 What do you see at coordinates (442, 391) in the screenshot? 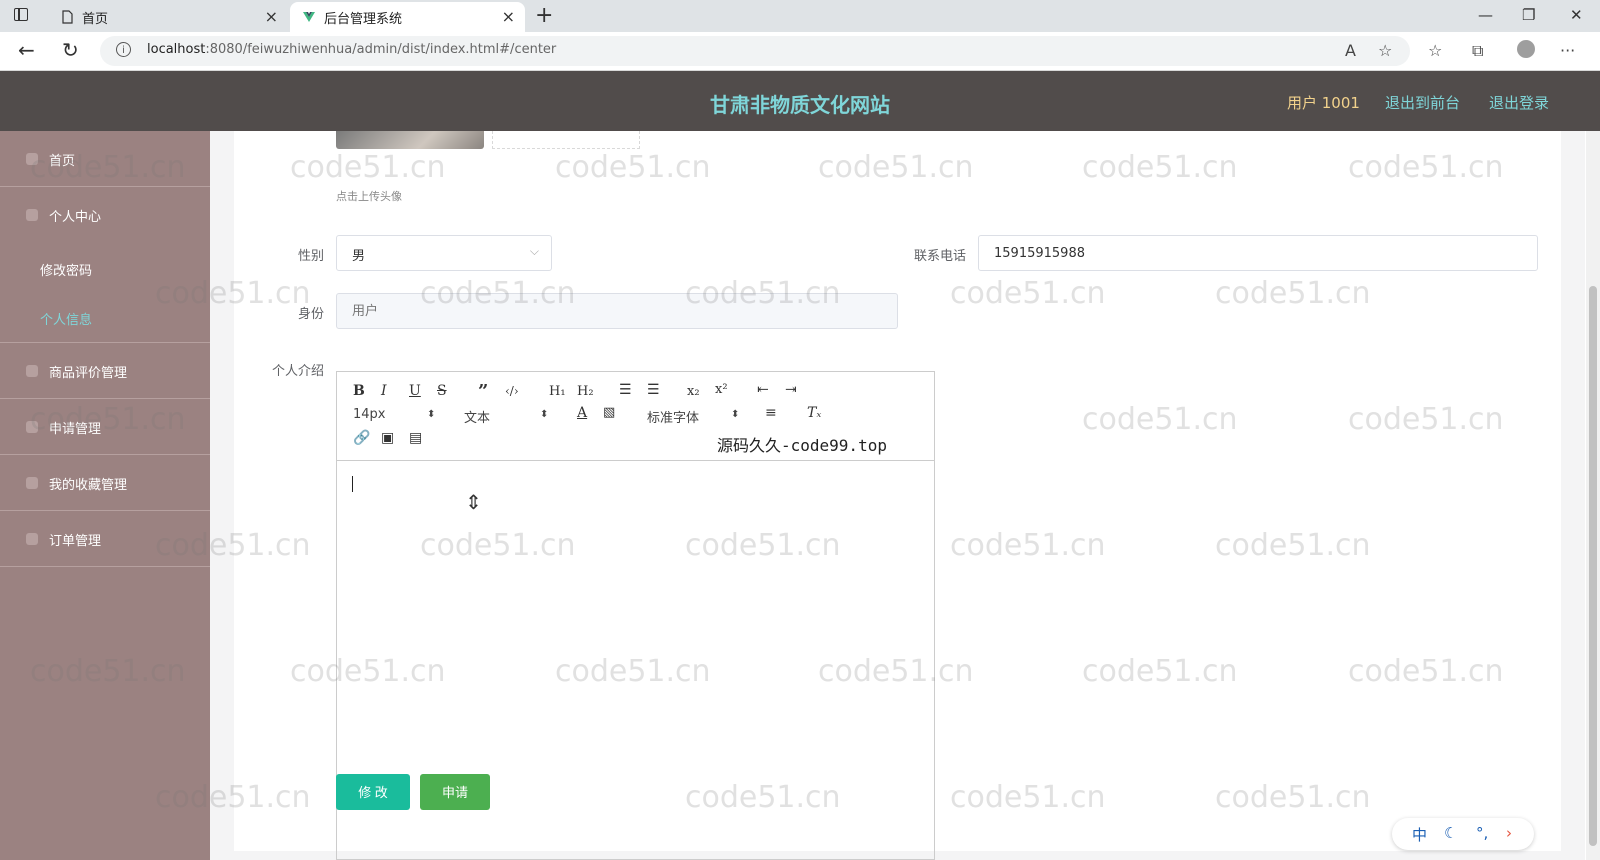
I see `strikethrough-icon: S` at bounding box center [442, 391].